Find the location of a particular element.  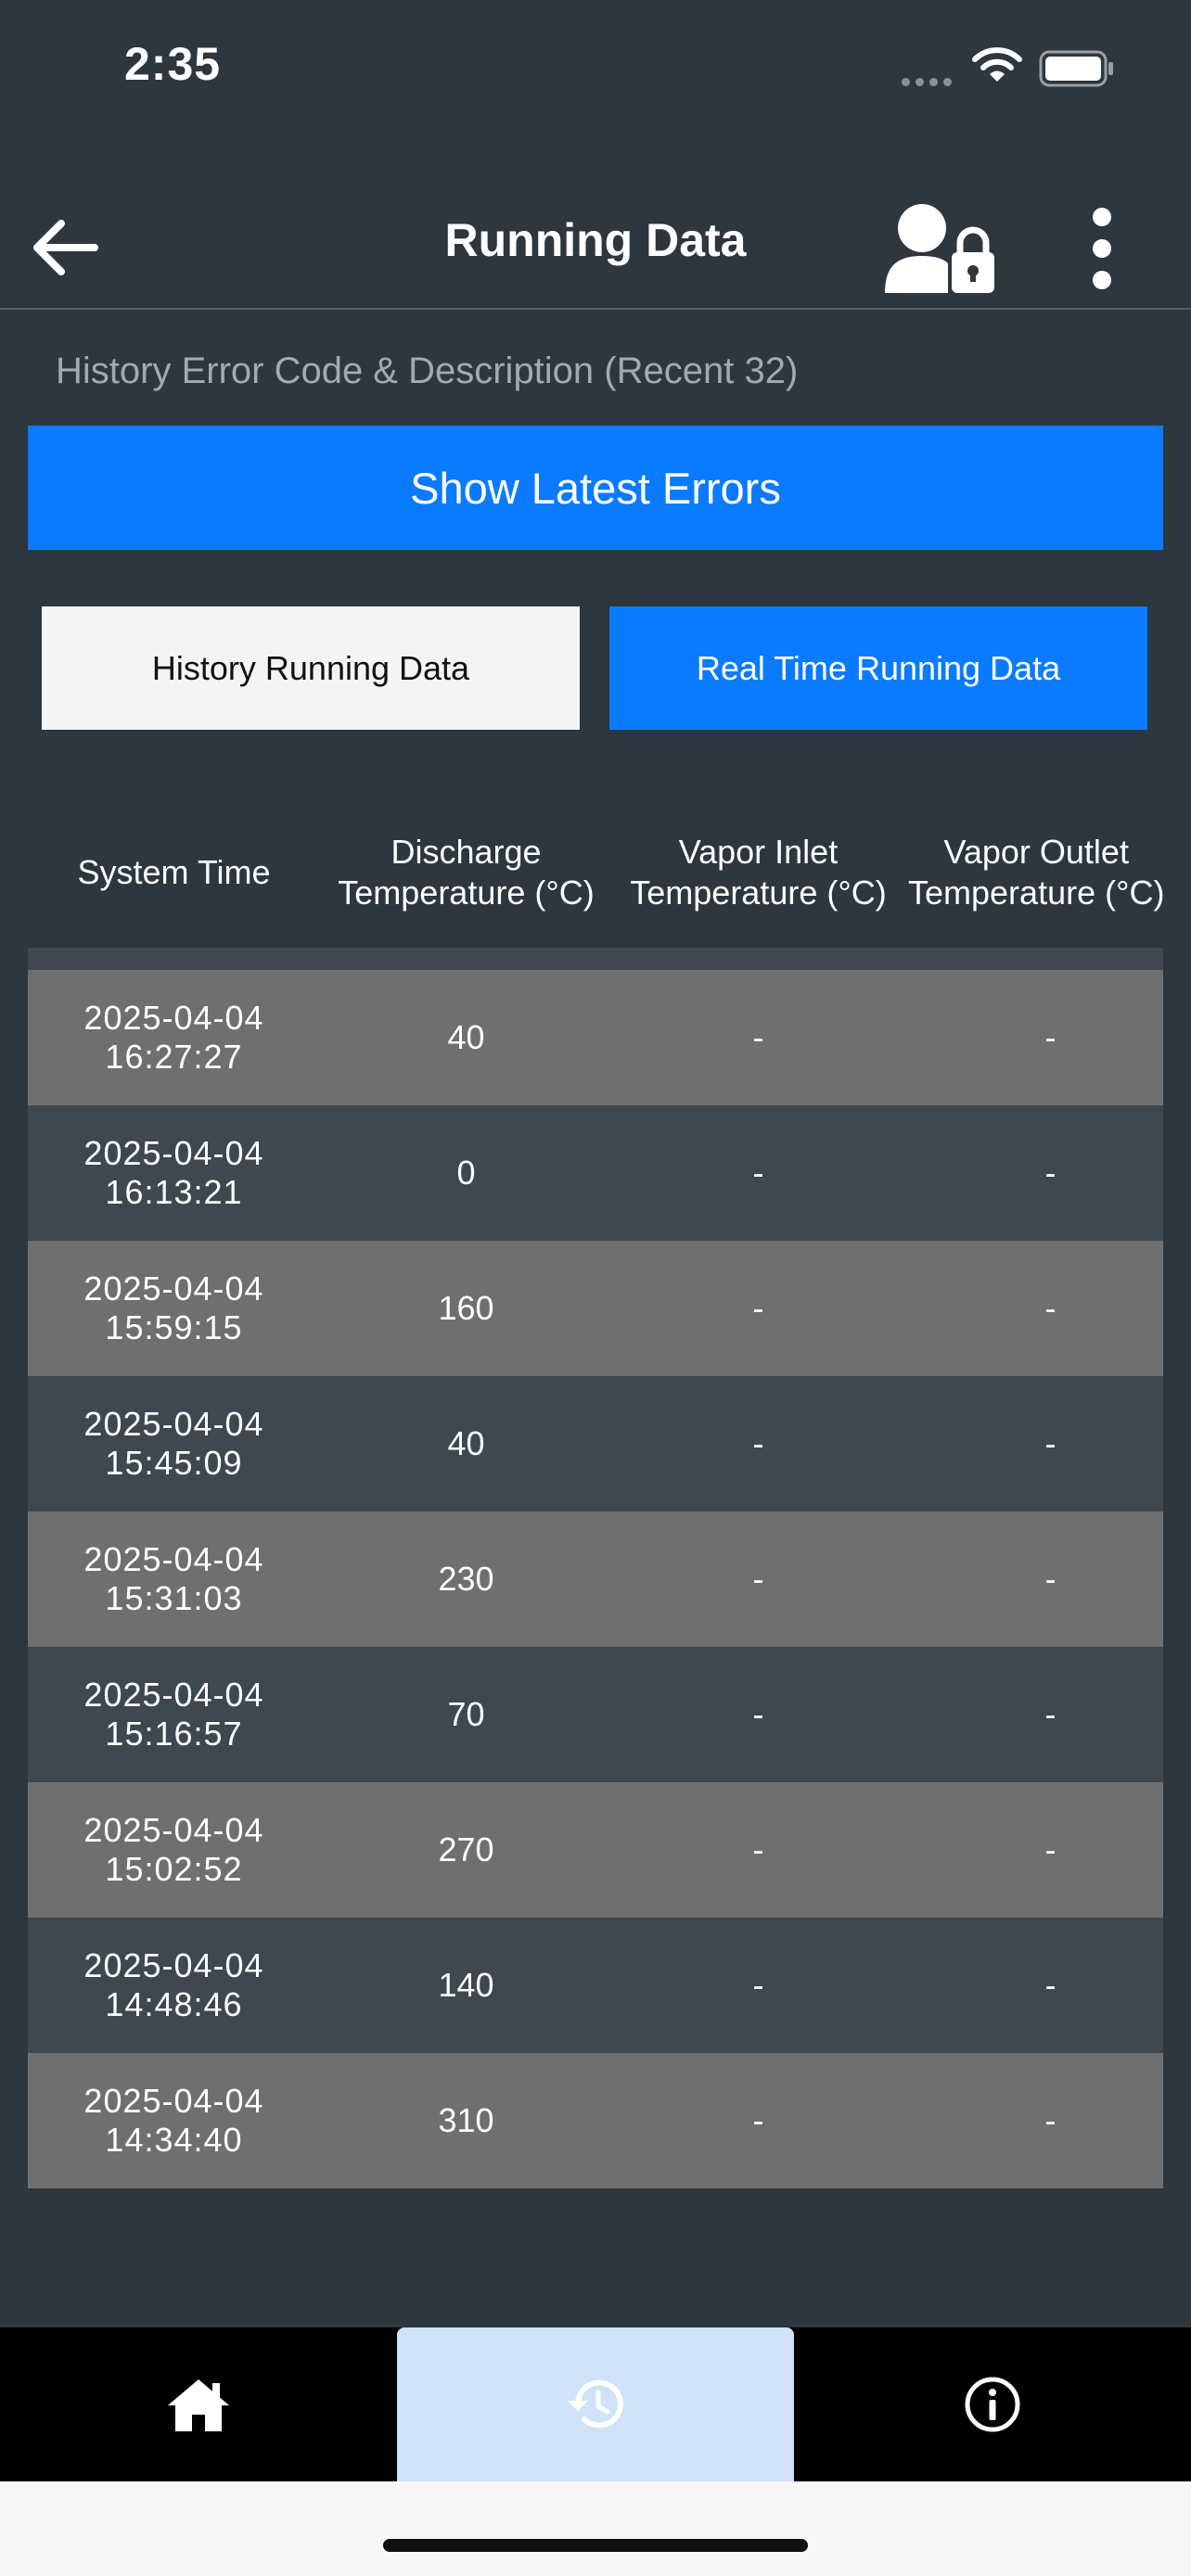

cell-system-time: 2025-04-04 15:16:57 is located at coordinates (173, 1714).